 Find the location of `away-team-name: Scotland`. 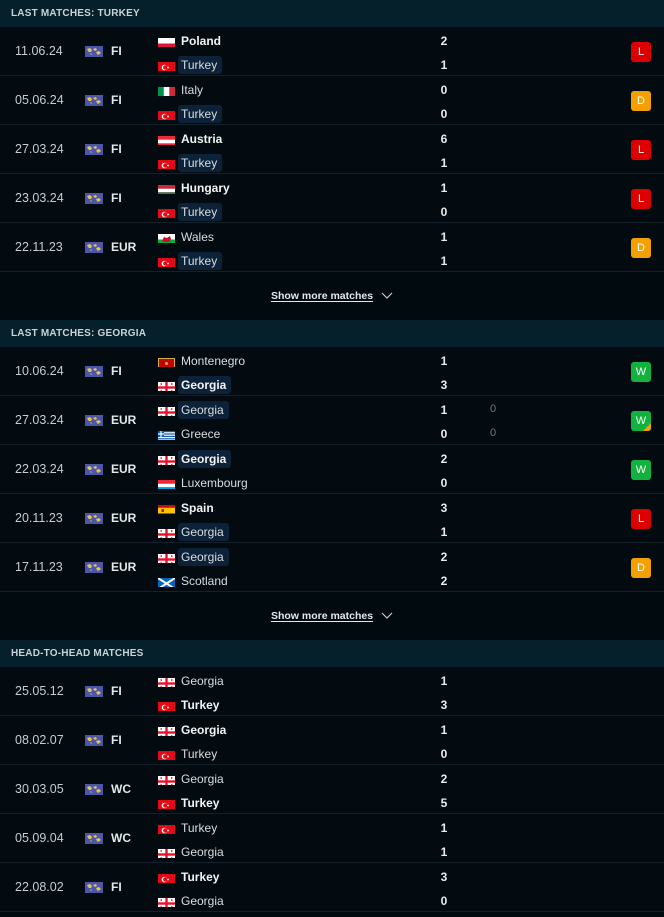

away-team-name: Scotland is located at coordinates (204, 581).